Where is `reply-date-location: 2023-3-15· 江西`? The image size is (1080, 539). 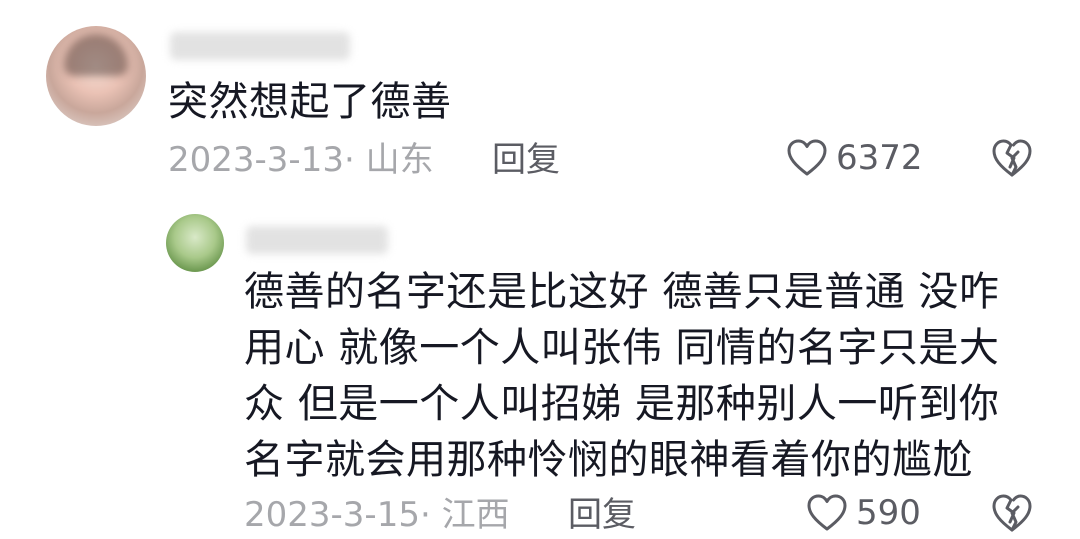 reply-date-location: 2023-3-15· 江西 is located at coordinates (377, 515).